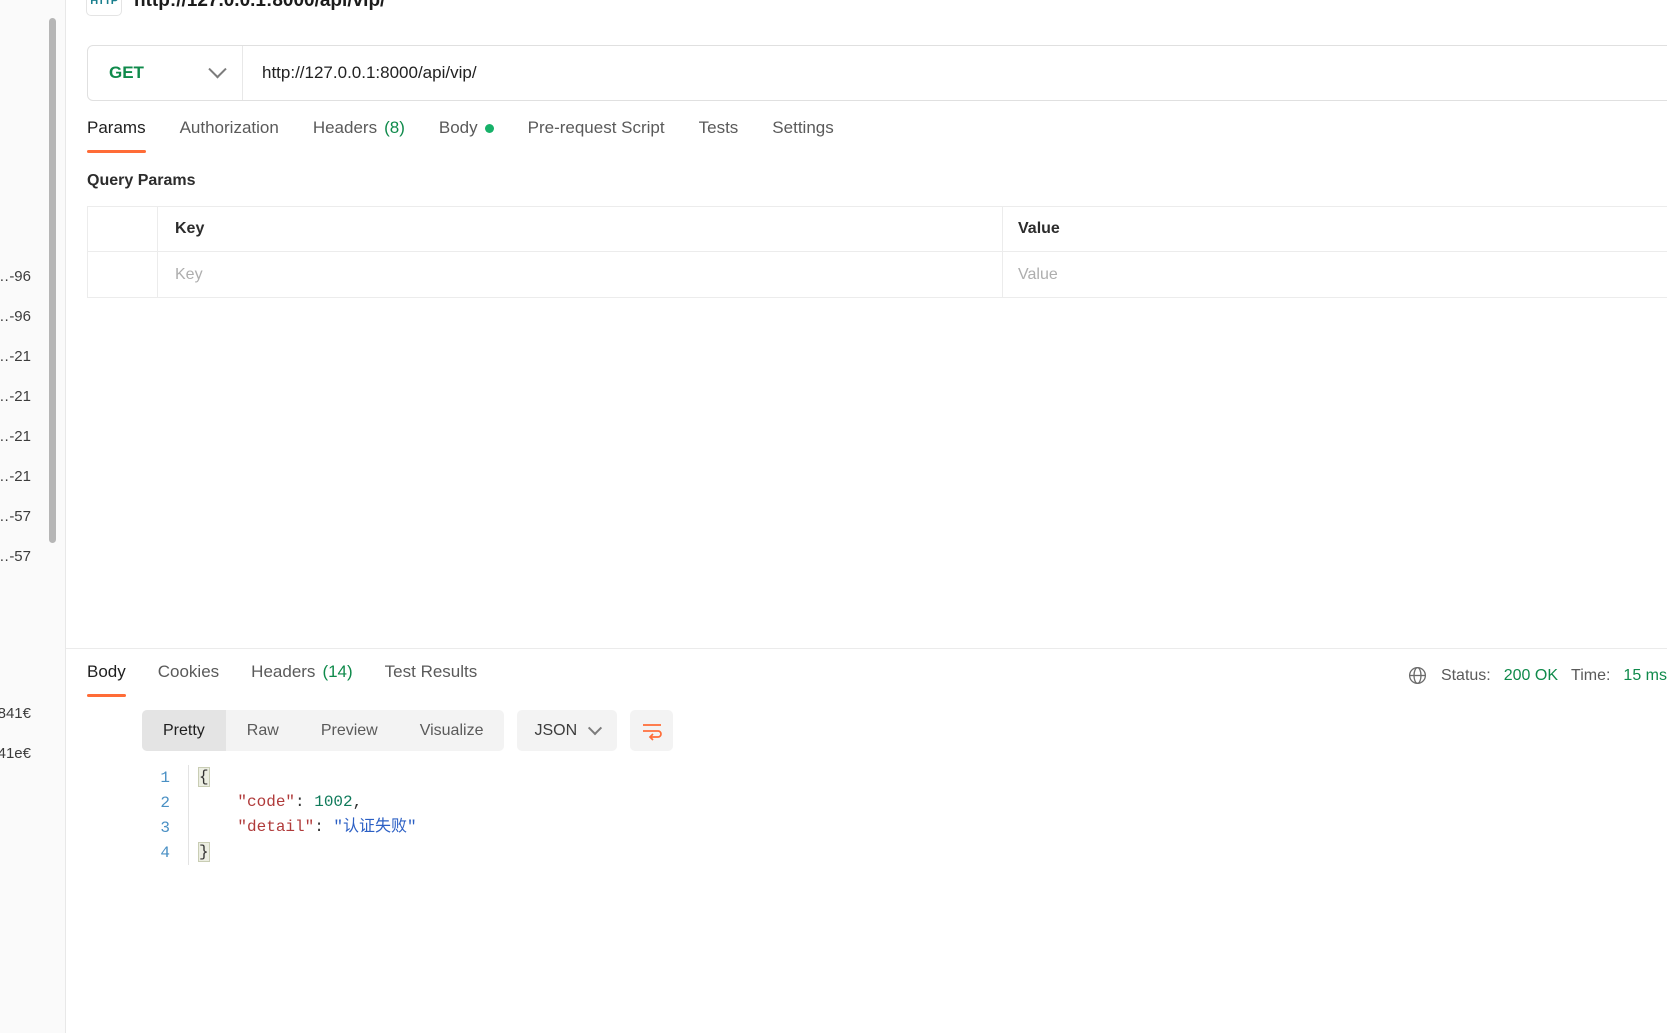  What do you see at coordinates (184, 730) in the screenshot?
I see `format-tab-pretty: Pretty` at bounding box center [184, 730].